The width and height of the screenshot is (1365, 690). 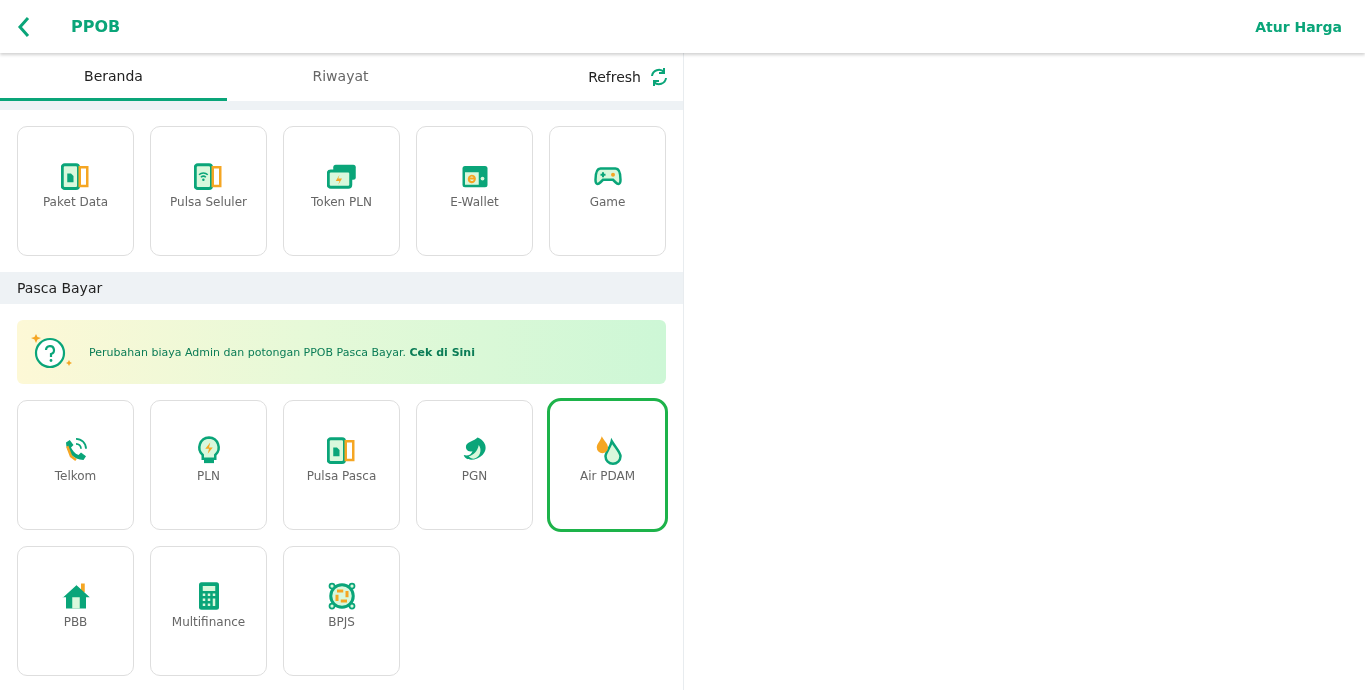 What do you see at coordinates (607, 465) in the screenshot?
I see `service-tile: Air PDAM` at bounding box center [607, 465].